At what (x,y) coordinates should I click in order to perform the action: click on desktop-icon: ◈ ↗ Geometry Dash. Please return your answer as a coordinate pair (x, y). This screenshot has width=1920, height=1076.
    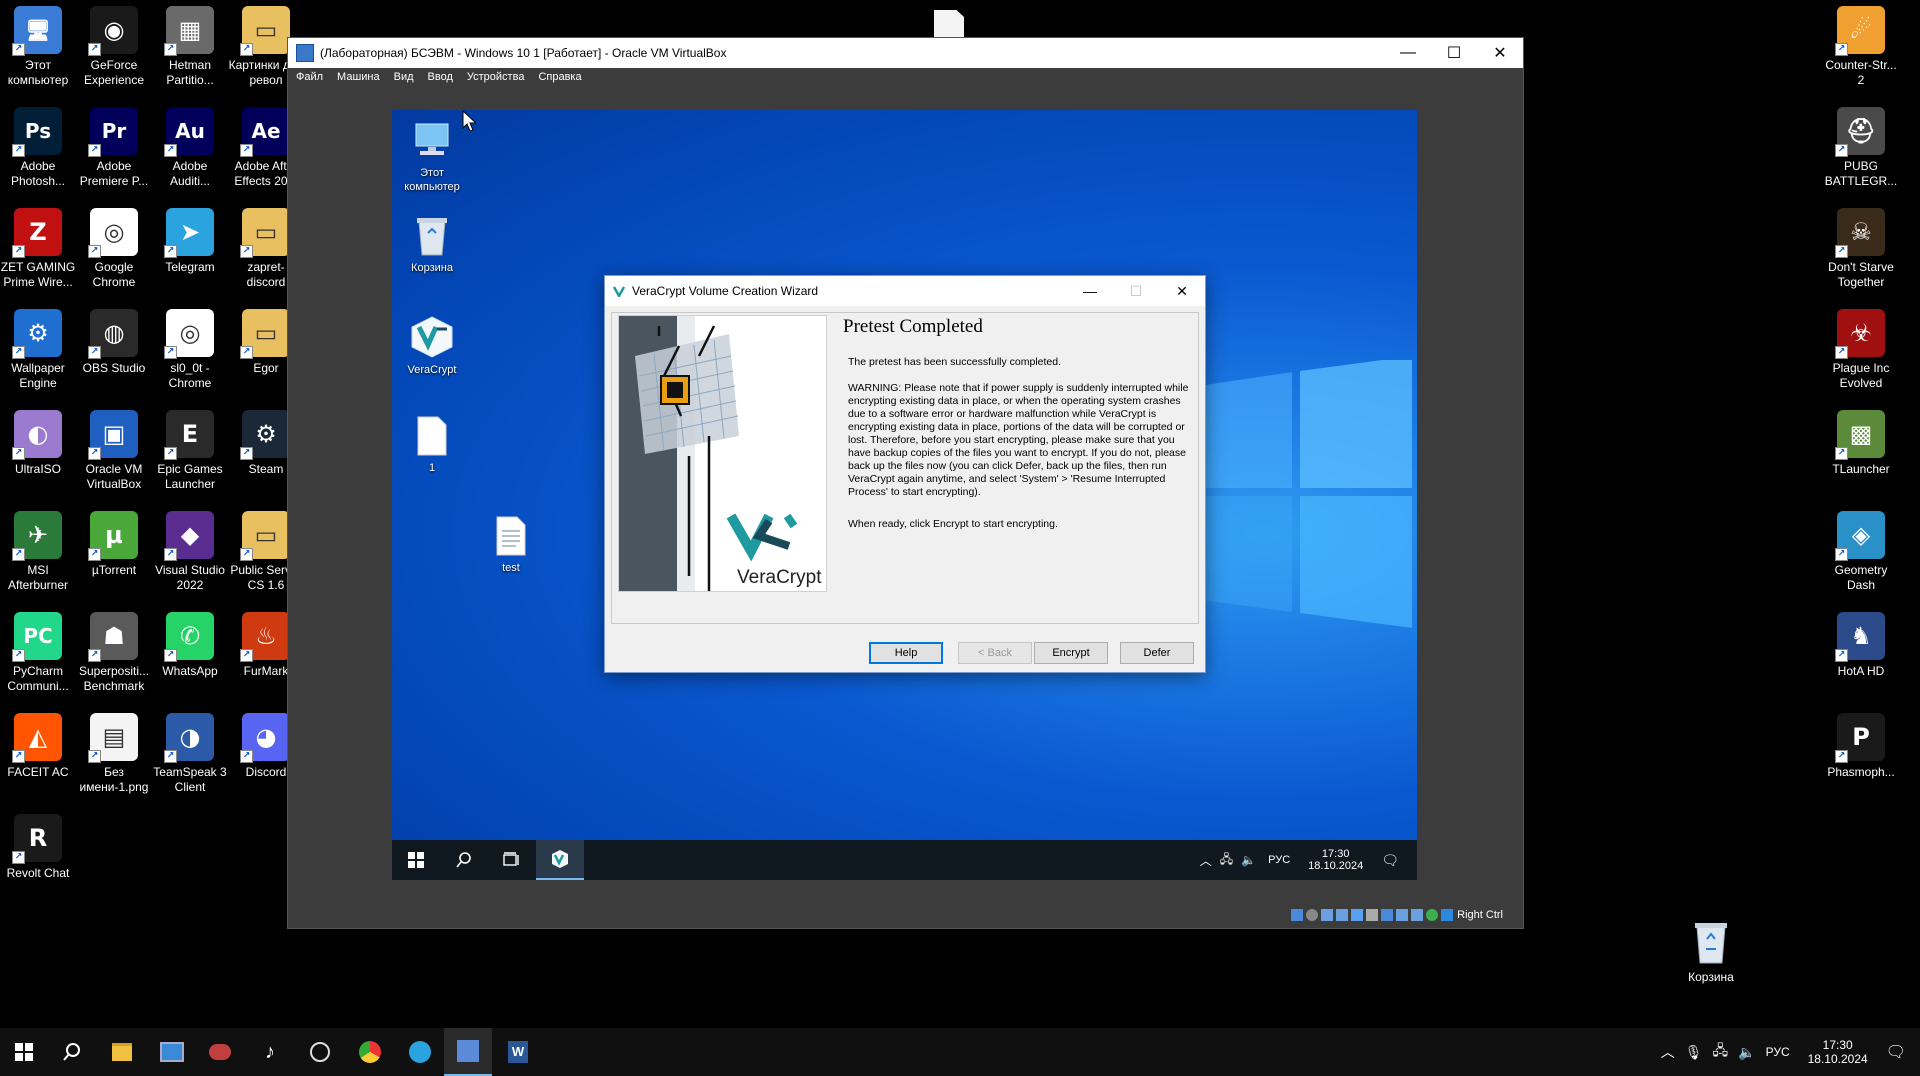
    Looking at the image, I should click on (1861, 552).